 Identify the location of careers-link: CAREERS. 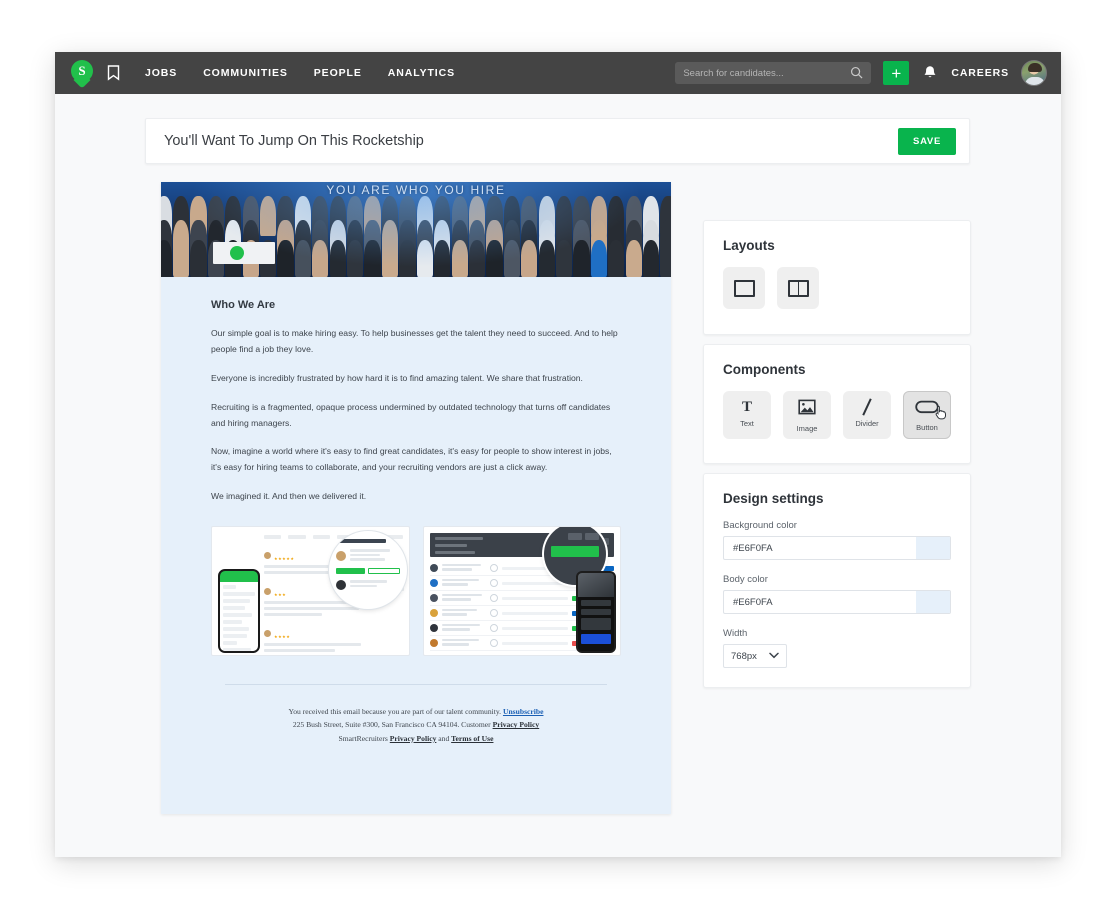
(980, 73).